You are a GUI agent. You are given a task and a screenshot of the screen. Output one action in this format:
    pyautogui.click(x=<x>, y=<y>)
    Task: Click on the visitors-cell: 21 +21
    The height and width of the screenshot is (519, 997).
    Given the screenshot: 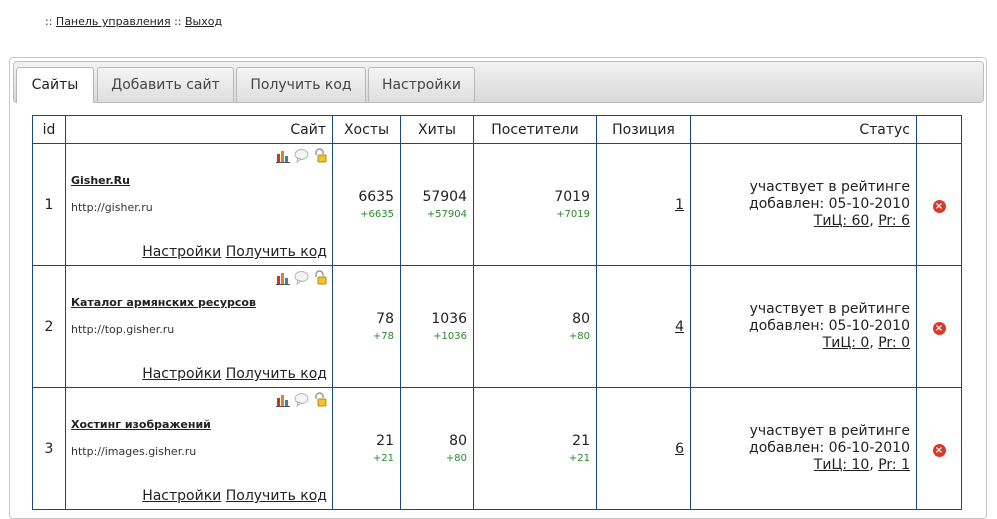 What is the action you would take?
    pyautogui.click(x=535, y=448)
    